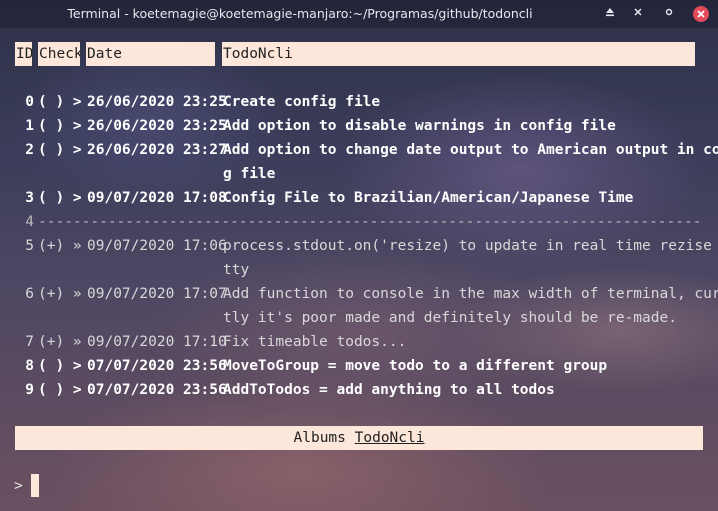 This screenshot has width=718, height=511. Describe the element at coordinates (29, 342) in the screenshot. I see `todo-id: 7` at that location.